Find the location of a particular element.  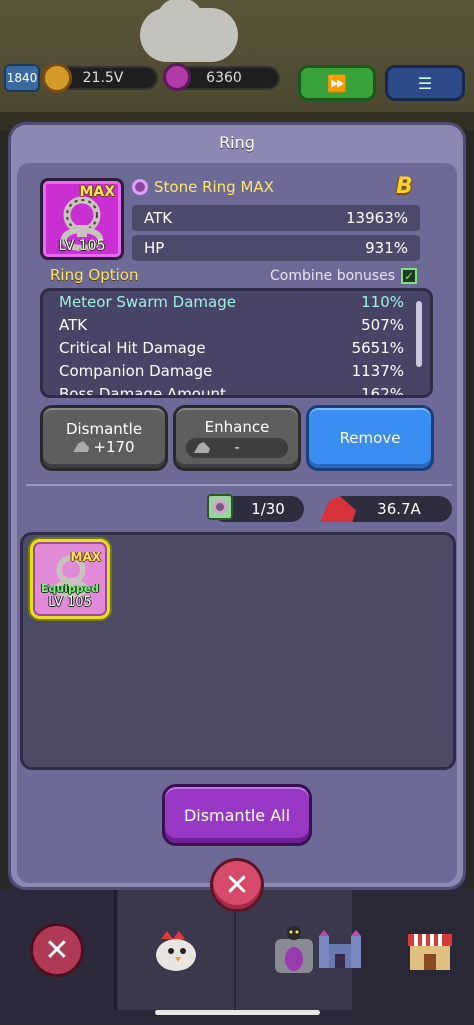

chicken-icon is located at coordinates (176, 951).